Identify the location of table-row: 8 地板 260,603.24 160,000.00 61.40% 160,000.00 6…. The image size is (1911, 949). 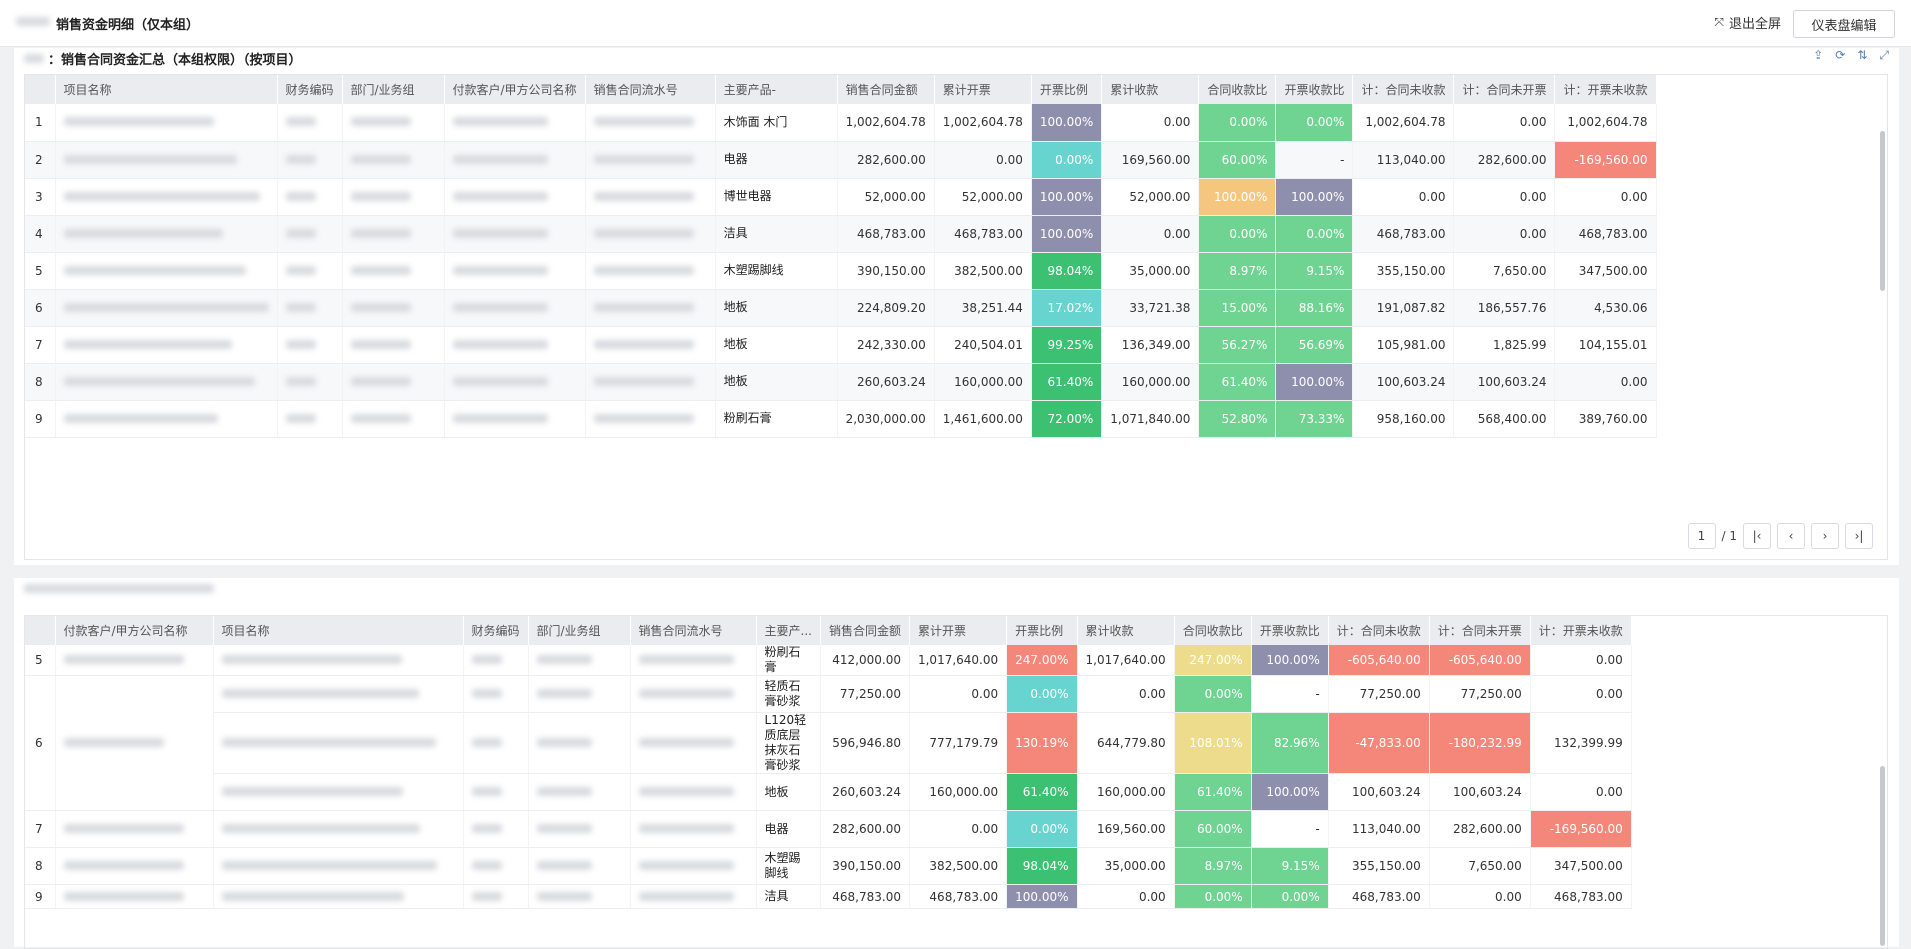
(841, 382).